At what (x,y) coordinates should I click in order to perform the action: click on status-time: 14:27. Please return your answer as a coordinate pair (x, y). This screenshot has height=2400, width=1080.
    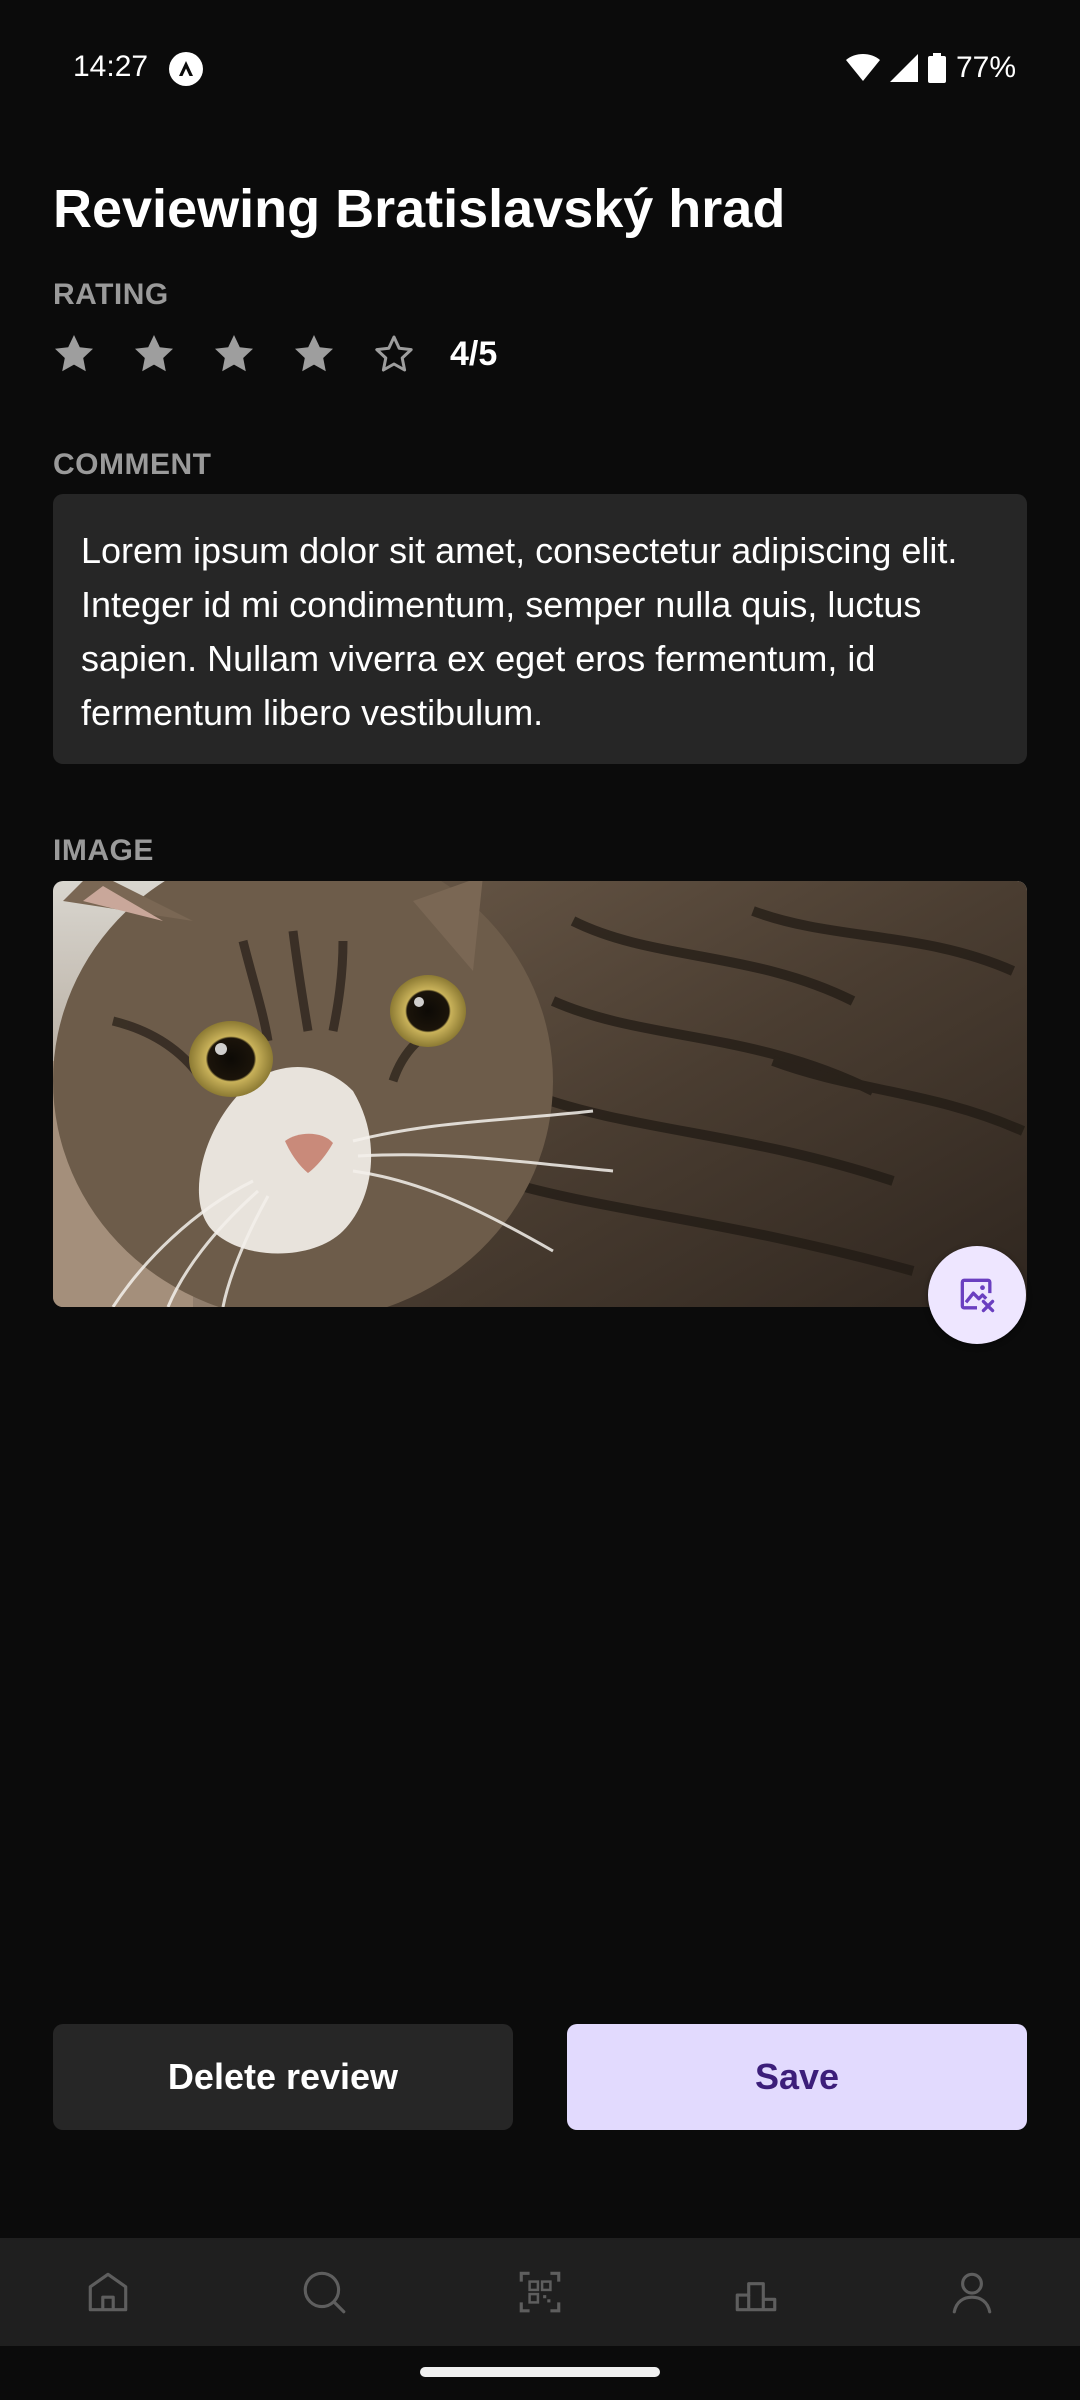
    Looking at the image, I should click on (111, 66).